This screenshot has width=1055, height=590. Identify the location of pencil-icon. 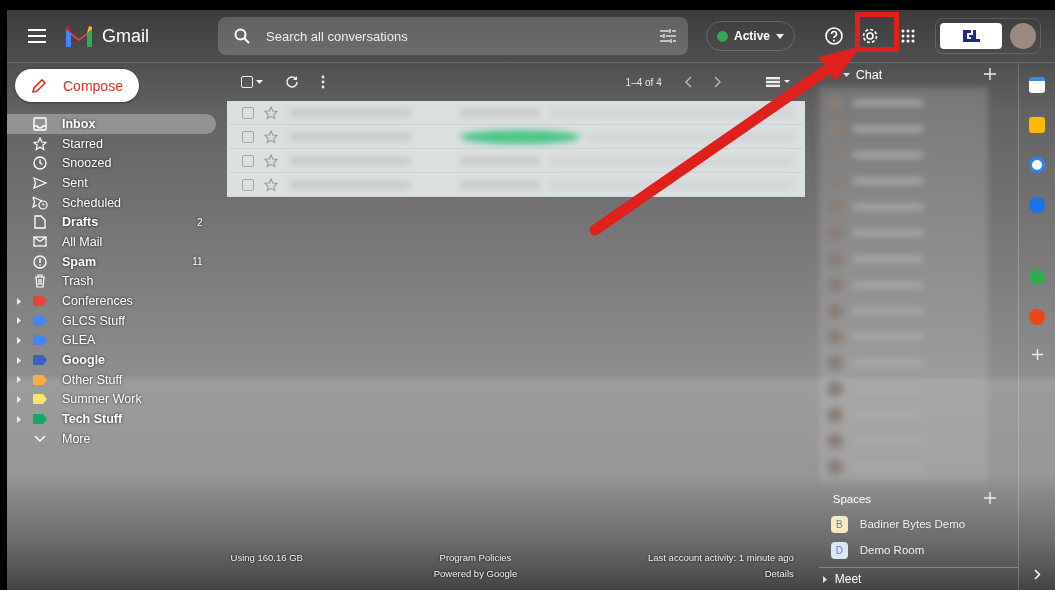
(39, 85).